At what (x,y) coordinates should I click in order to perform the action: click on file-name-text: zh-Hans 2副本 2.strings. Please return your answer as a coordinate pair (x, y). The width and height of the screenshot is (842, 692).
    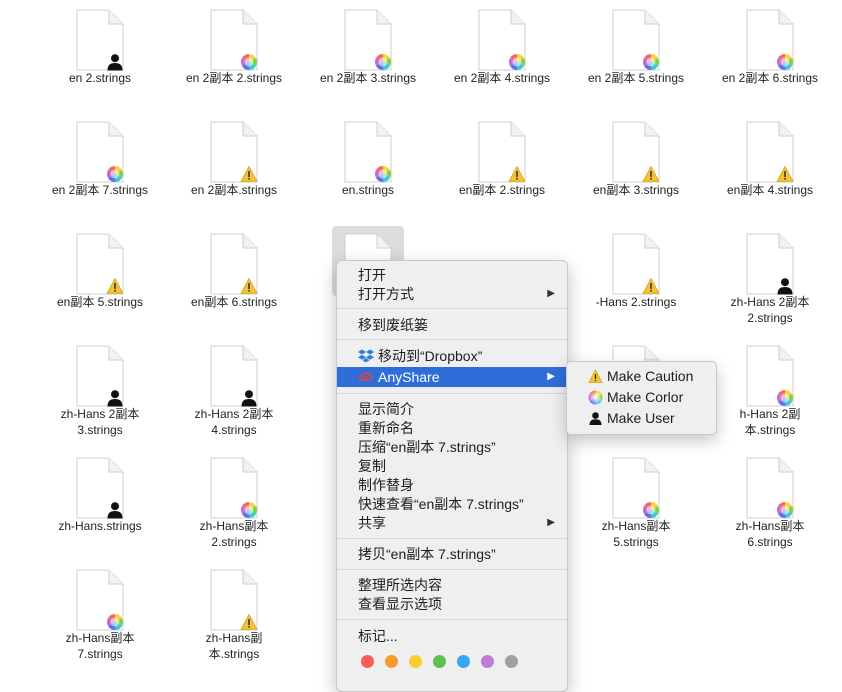
    Looking at the image, I should click on (770, 310).